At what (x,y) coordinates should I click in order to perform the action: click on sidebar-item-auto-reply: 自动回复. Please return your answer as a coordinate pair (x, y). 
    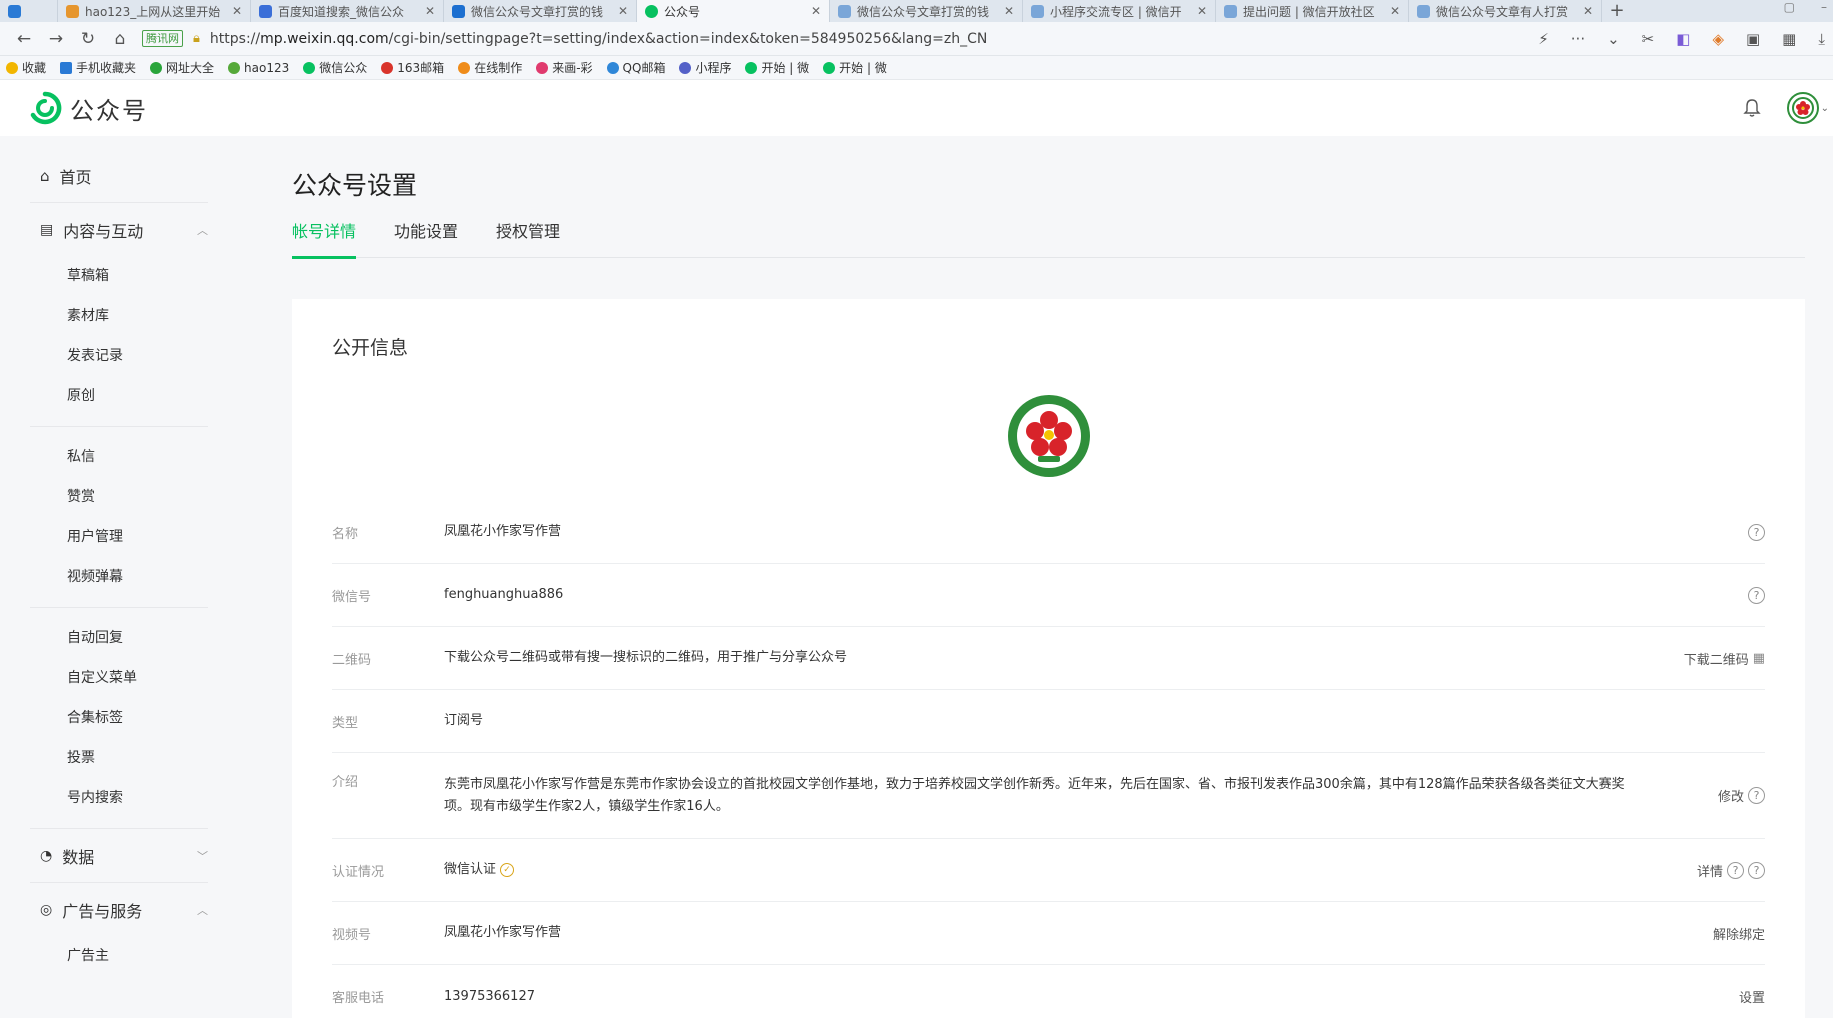
    Looking at the image, I should click on (119, 638).